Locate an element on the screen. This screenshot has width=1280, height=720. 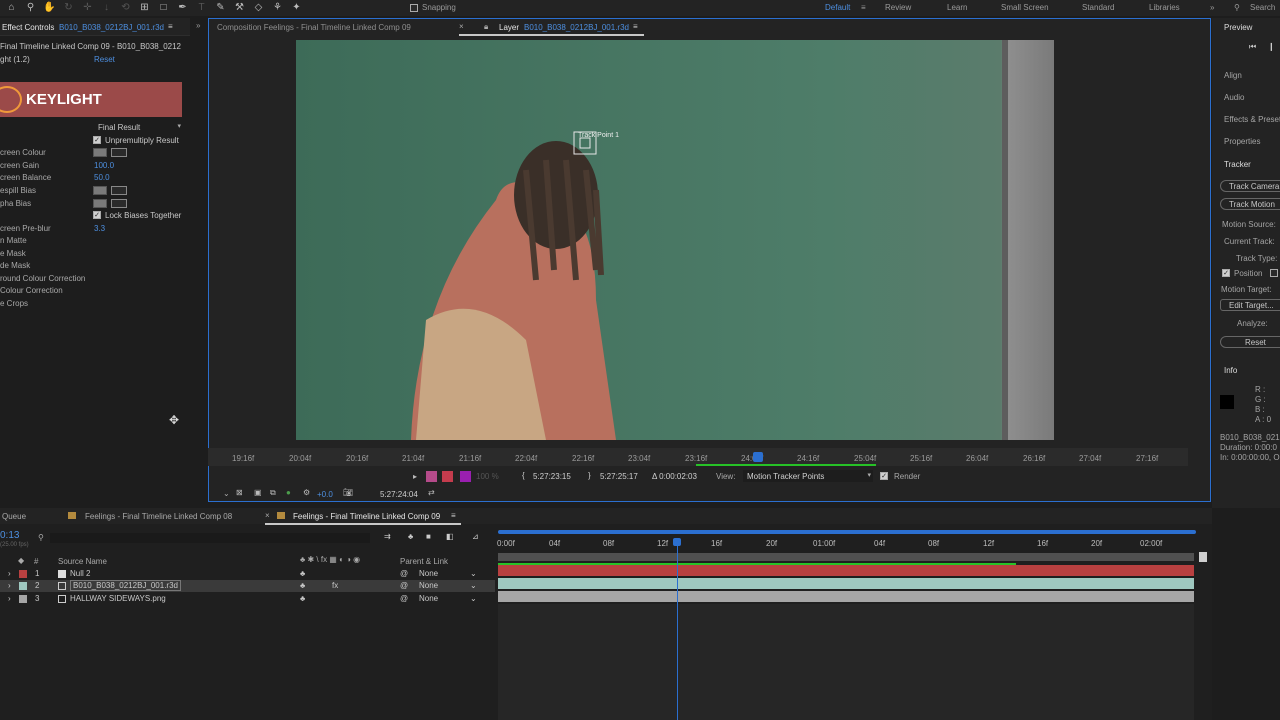
workspace-small-screen: Small Screen is located at coordinates (1025, 7).